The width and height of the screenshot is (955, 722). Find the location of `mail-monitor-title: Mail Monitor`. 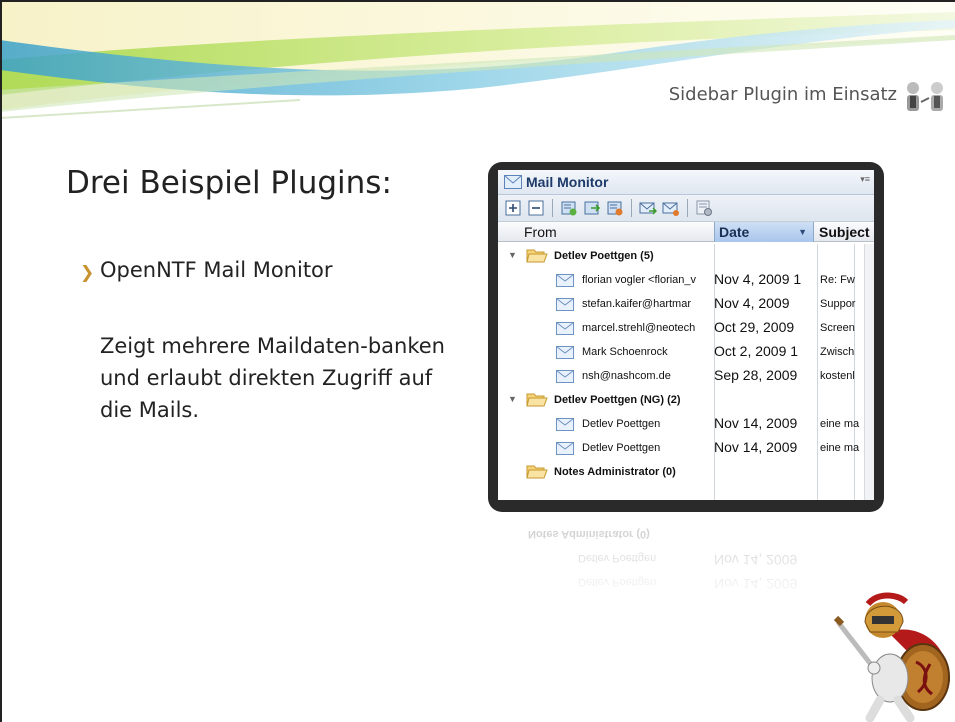

mail-monitor-title: Mail Monitor is located at coordinates (567, 182).